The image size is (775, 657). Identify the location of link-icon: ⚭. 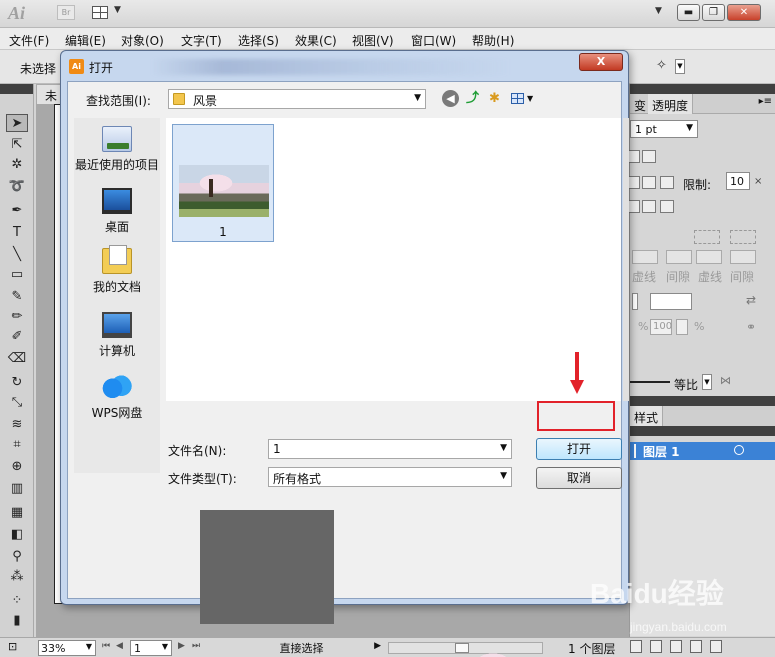
(751, 327).